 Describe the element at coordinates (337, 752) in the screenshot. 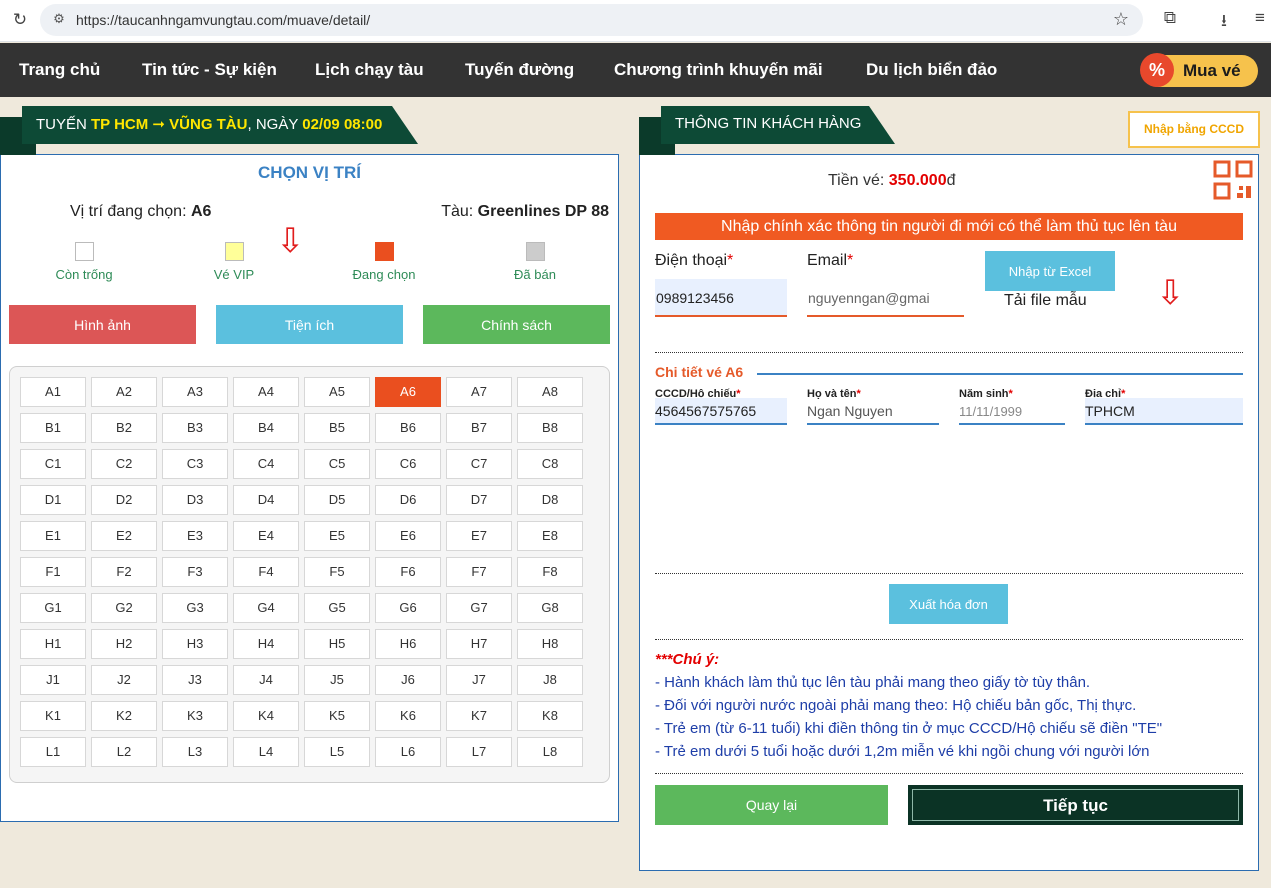

I see `seat-l5: L5` at that location.